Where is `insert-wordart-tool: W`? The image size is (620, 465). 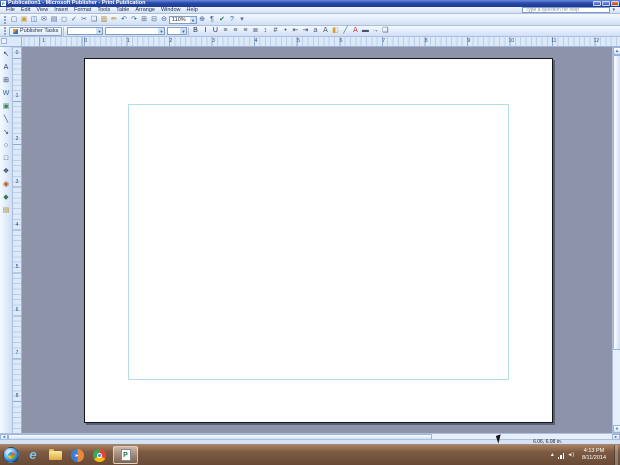 insert-wordart-tool: W is located at coordinates (6, 93).